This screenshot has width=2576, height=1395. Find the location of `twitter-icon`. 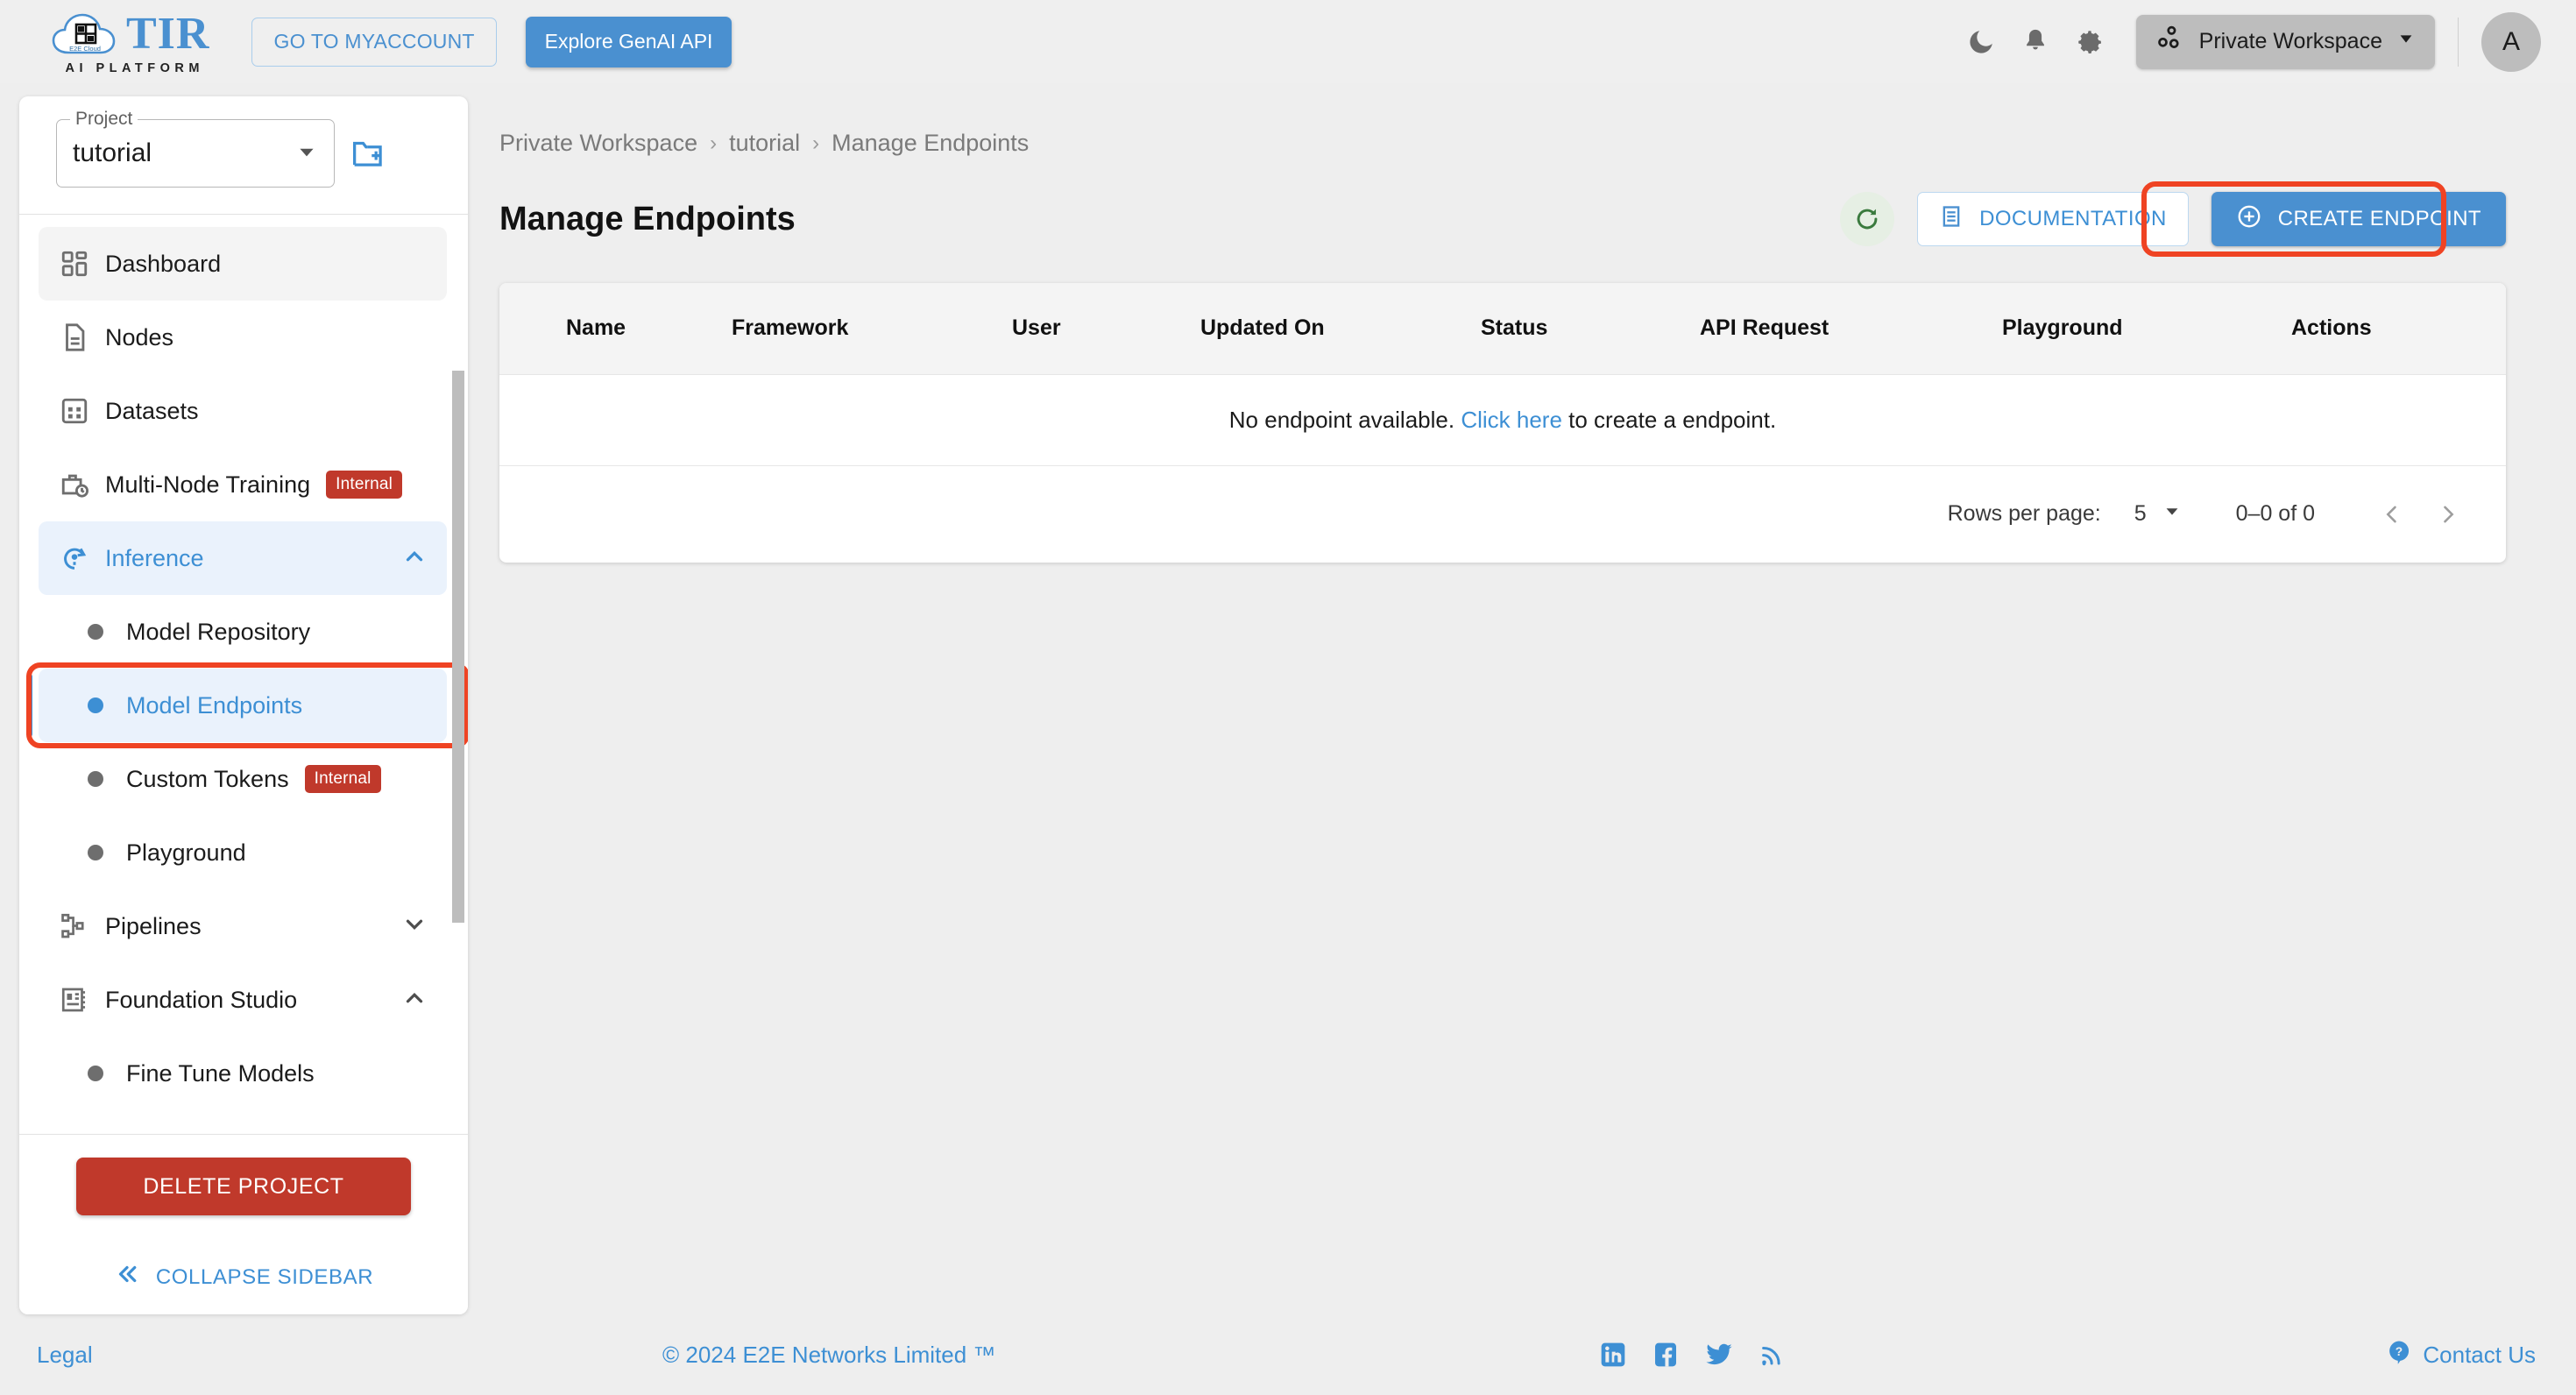

twitter-icon is located at coordinates (1719, 1355).